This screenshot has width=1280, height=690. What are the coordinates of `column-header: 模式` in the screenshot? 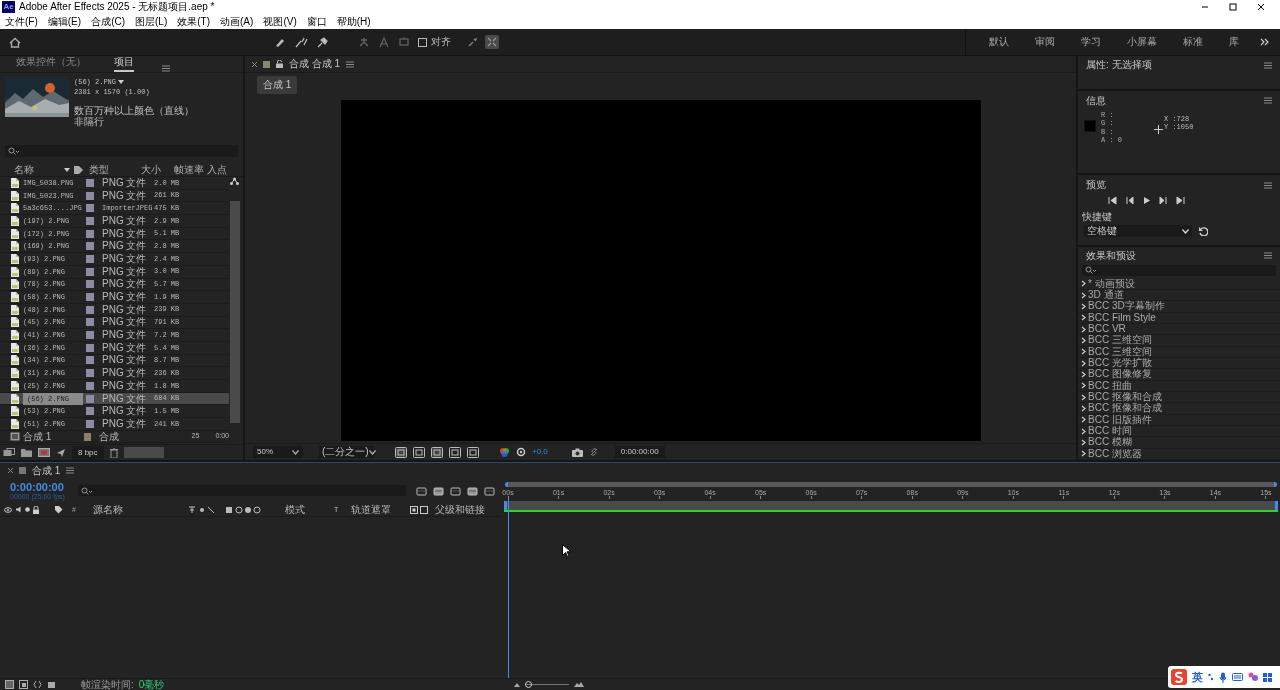 It's located at (307, 509).